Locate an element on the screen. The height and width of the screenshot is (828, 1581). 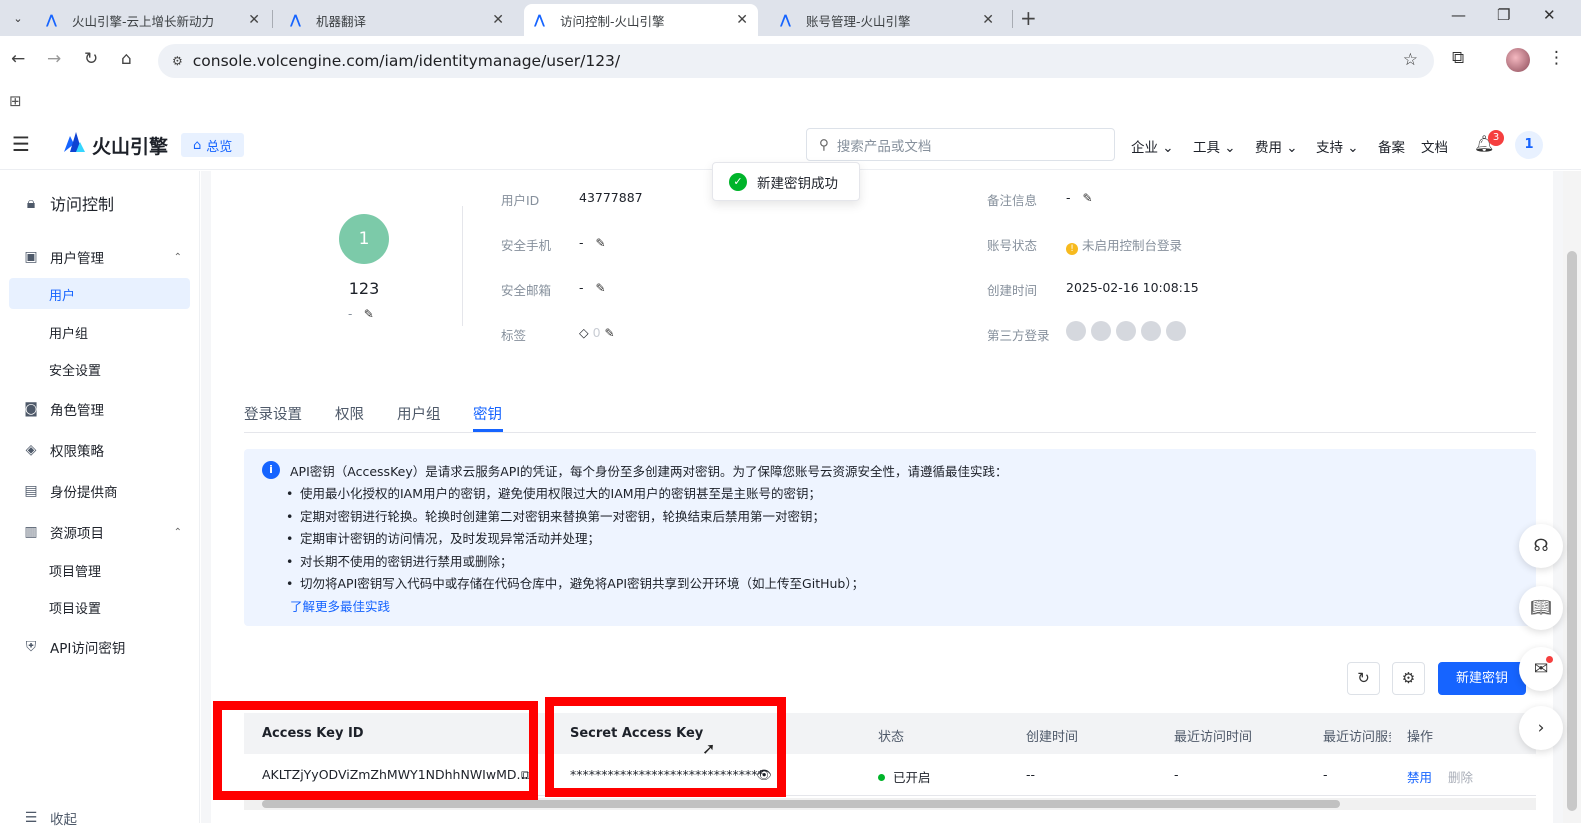
overview-label: 总览 is located at coordinates (219, 147).